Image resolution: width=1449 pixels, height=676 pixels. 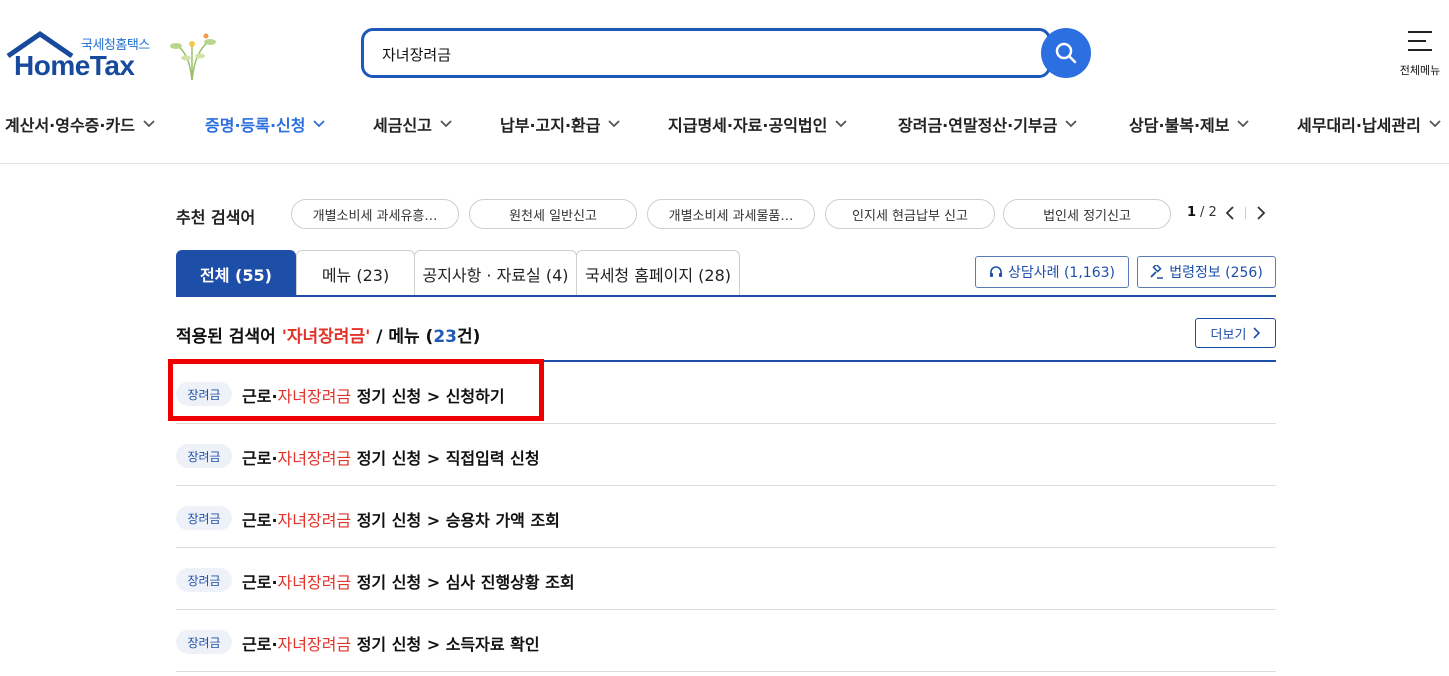 I want to click on headset-icon, so click(x=996, y=271).